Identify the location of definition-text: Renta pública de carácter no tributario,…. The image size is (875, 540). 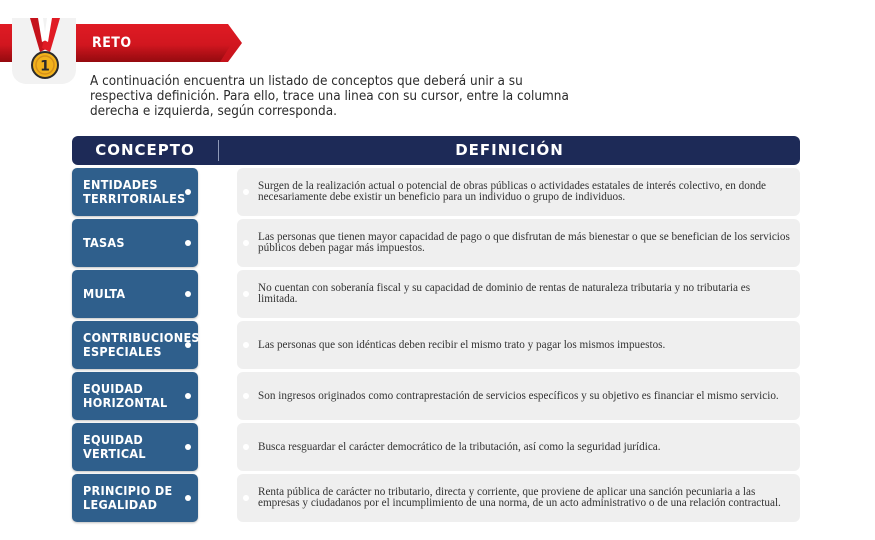
(519, 497).